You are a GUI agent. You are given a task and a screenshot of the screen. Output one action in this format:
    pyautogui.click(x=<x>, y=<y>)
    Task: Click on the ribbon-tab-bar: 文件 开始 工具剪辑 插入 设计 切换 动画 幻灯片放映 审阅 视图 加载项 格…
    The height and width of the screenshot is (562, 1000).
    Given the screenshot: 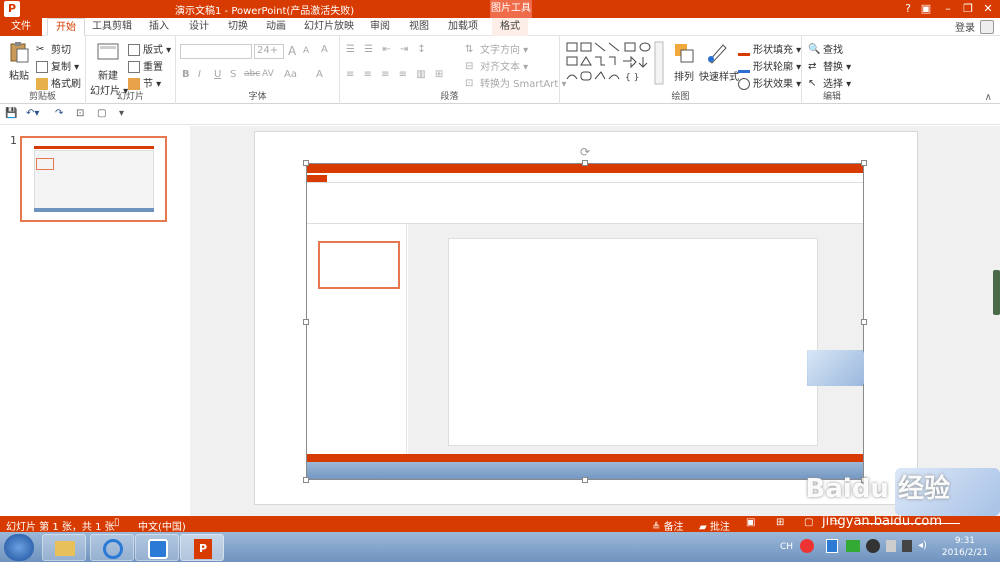 What is the action you would take?
    pyautogui.click(x=500, y=27)
    